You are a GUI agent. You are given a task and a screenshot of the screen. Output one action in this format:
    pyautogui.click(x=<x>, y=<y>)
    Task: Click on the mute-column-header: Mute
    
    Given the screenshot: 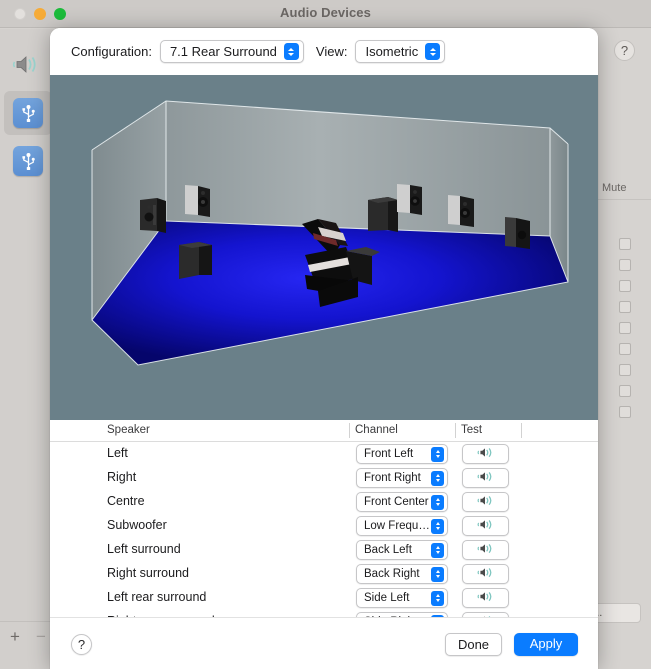 What is the action you would take?
    pyautogui.click(x=623, y=189)
    